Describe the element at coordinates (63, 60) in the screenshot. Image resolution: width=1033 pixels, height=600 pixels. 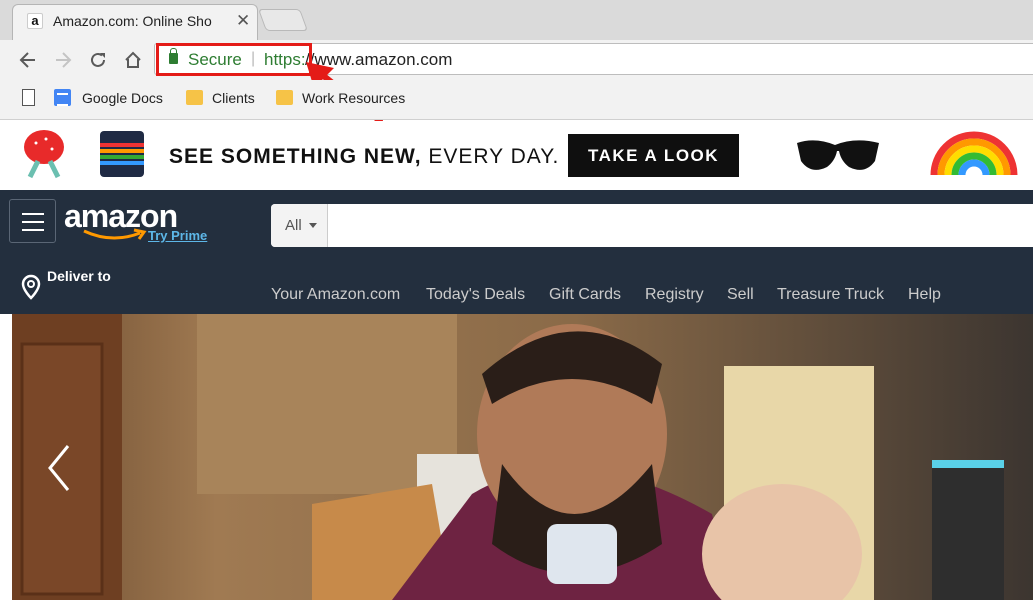
I see `forward-button` at that location.